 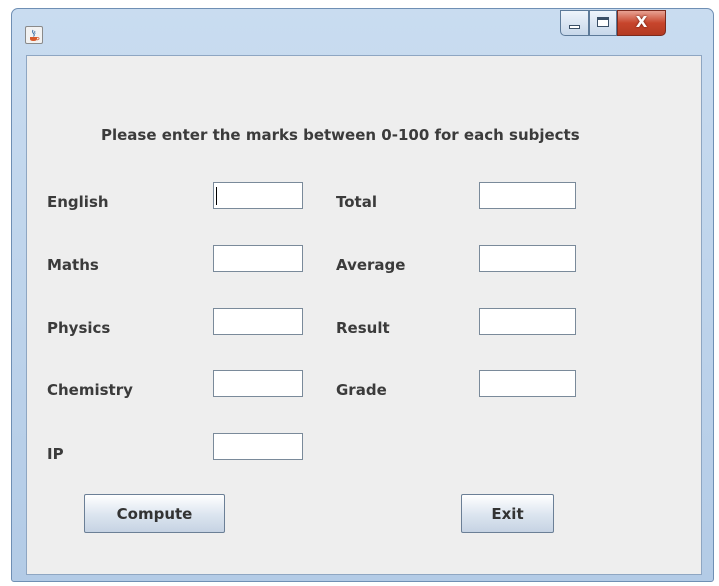 I want to click on maximize-button, so click(x=603, y=23).